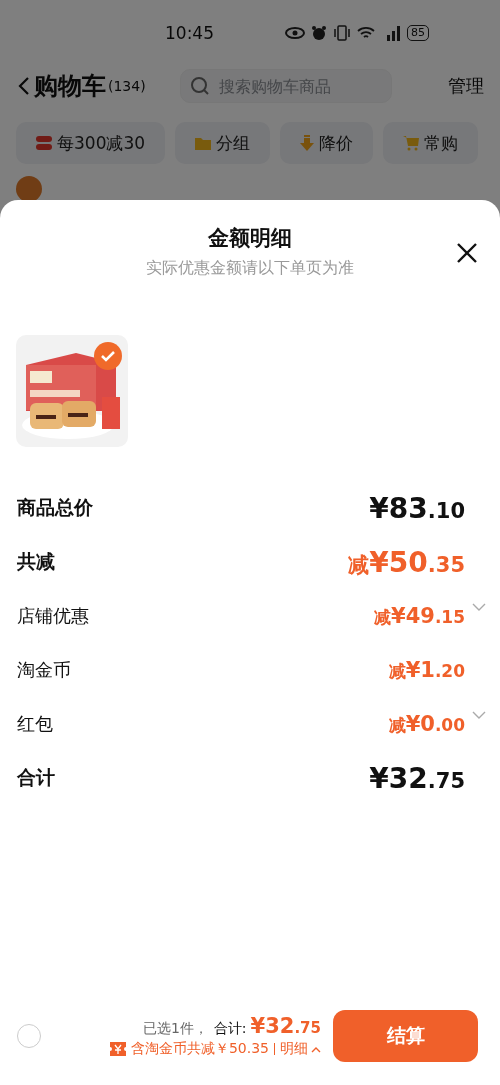 The height and width of the screenshot is (1085, 500). Describe the element at coordinates (127, 86) in the screenshot. I see `cart-count: (134)` at that location.